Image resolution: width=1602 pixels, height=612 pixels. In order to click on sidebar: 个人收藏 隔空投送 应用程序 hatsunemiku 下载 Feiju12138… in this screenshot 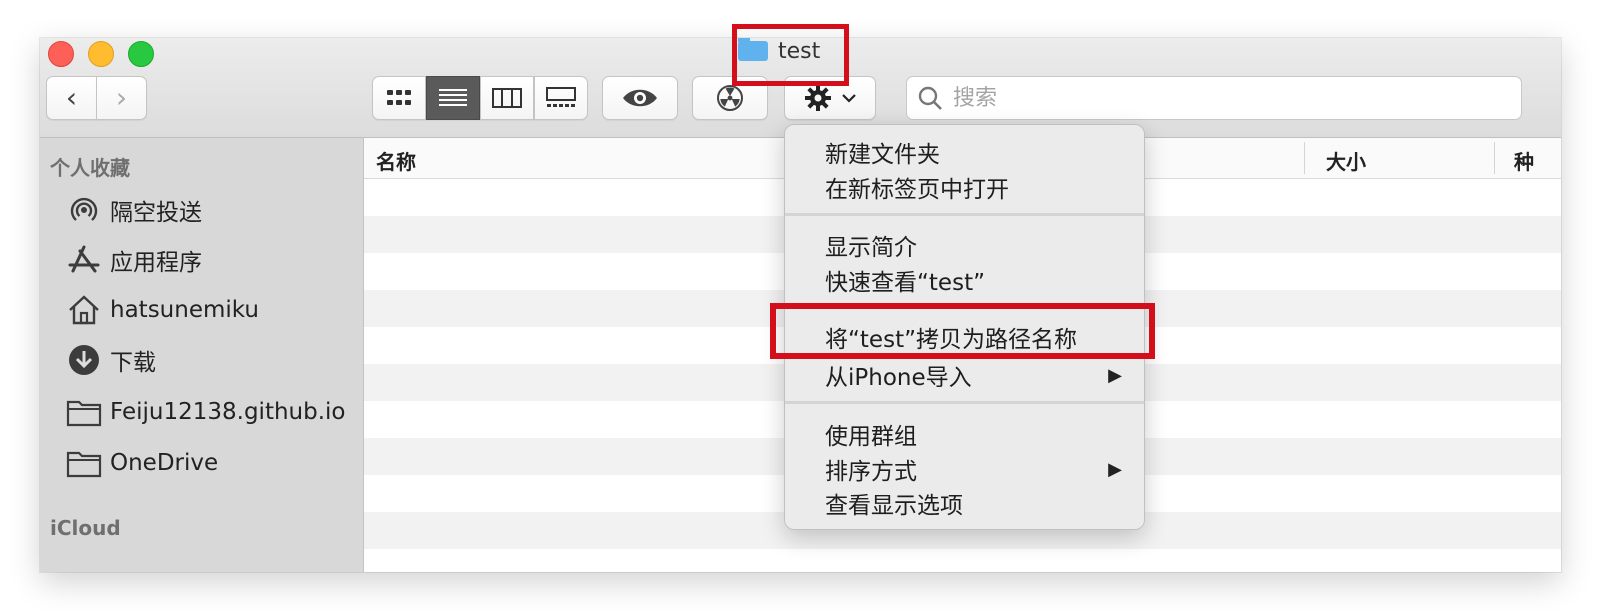, I will do `click(202, 355)`.